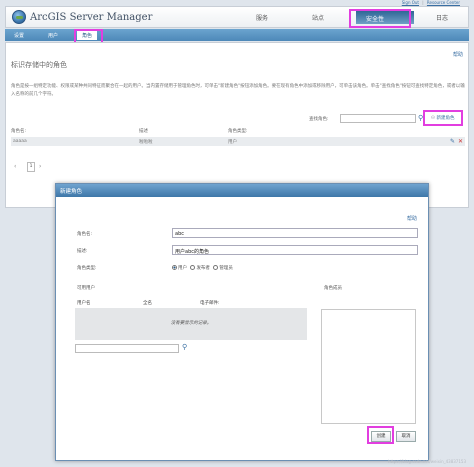  Describe the element at coordinates (19, 35) in the screenshot. I see `subtab-settings: 设置` at that location.